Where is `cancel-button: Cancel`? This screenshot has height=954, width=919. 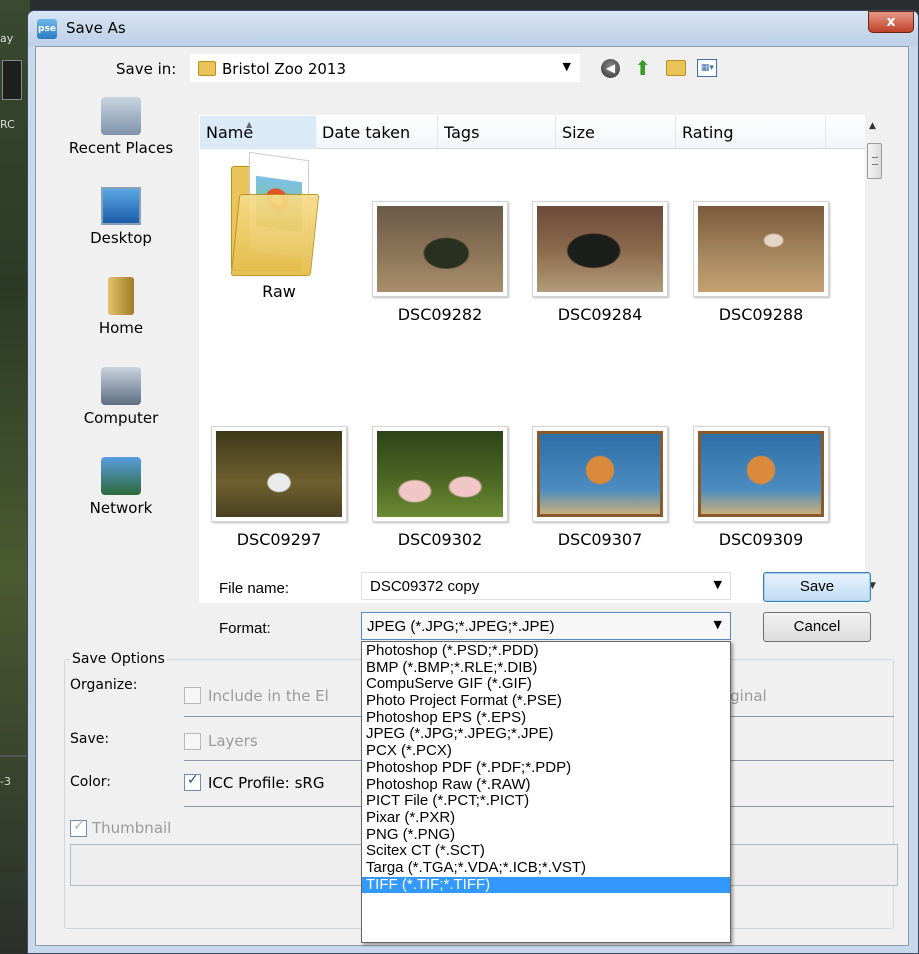
cancel-button: Cancel is located at coordinates (817, 627).